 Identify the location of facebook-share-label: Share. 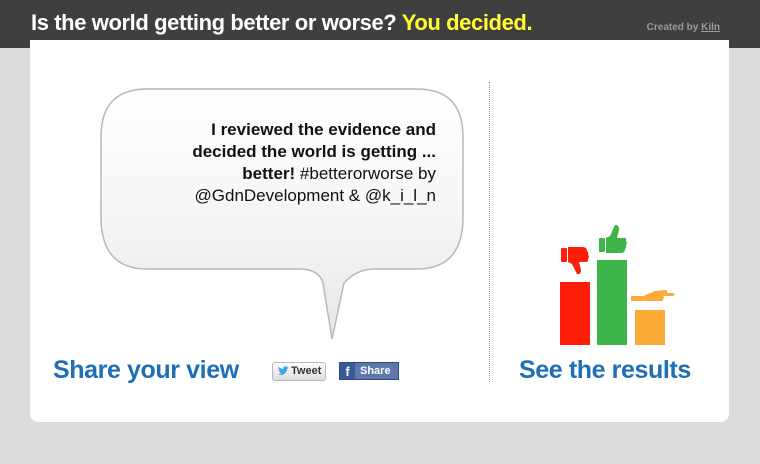
(375, 371).